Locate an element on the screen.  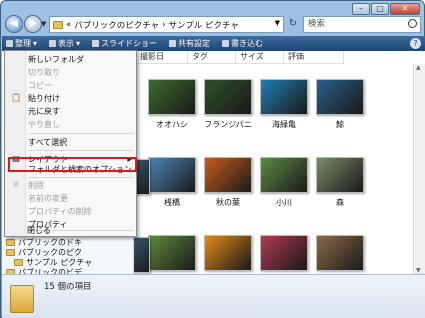
address-prefix: « is located at coordinates (68, 25).